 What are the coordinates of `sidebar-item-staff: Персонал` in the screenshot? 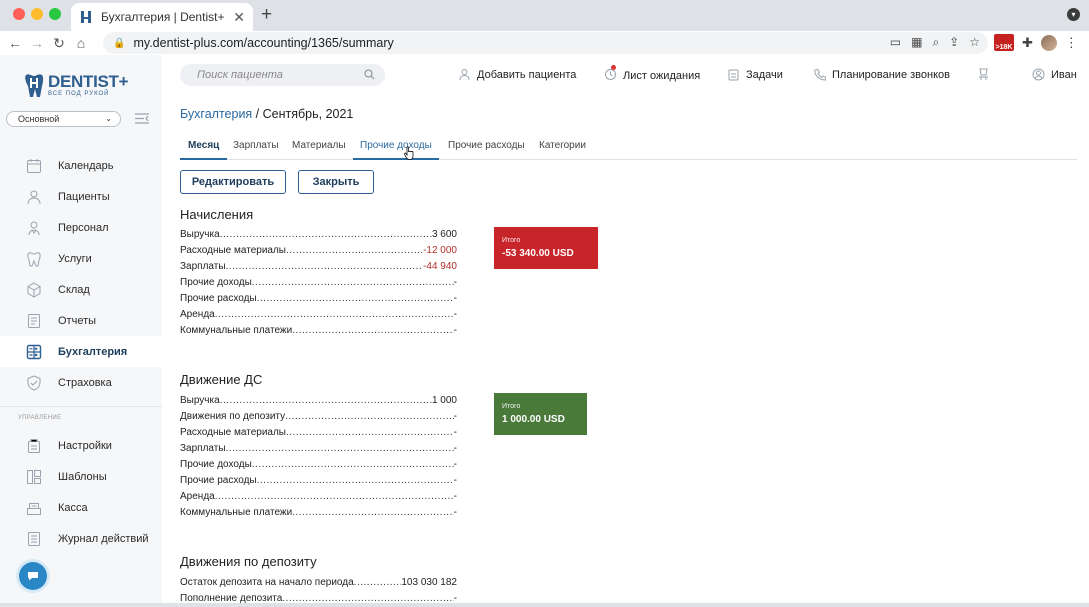 It's located at (81, 227).